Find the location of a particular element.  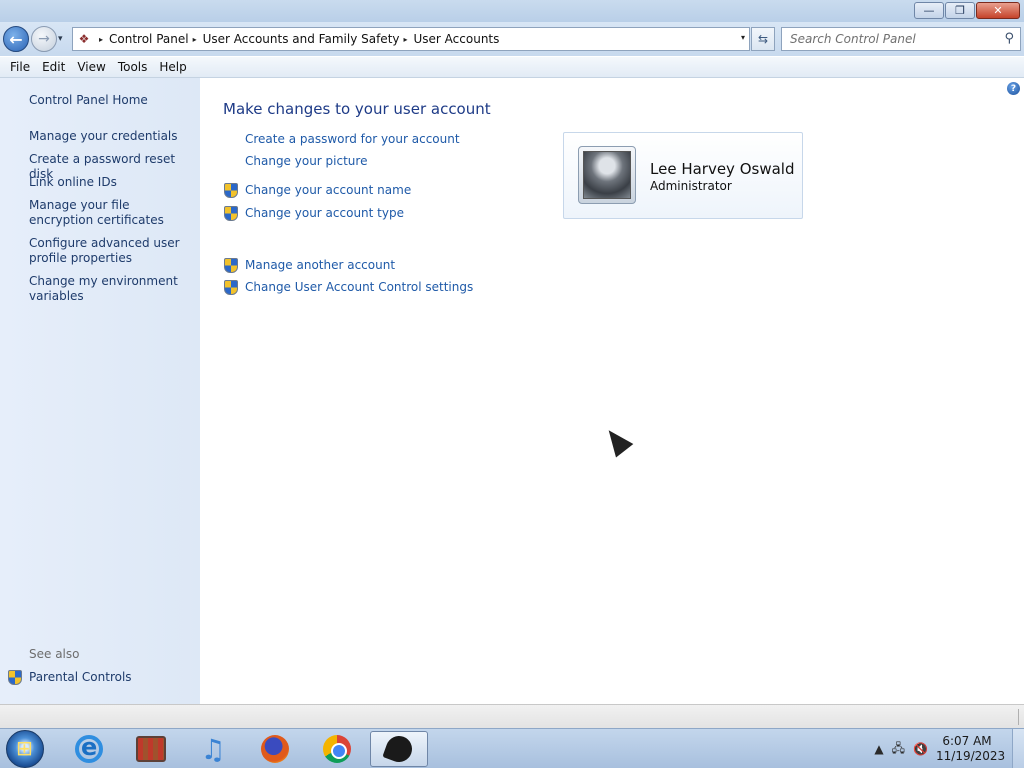

ink-brush-icon is located at coordinates (399, 749).